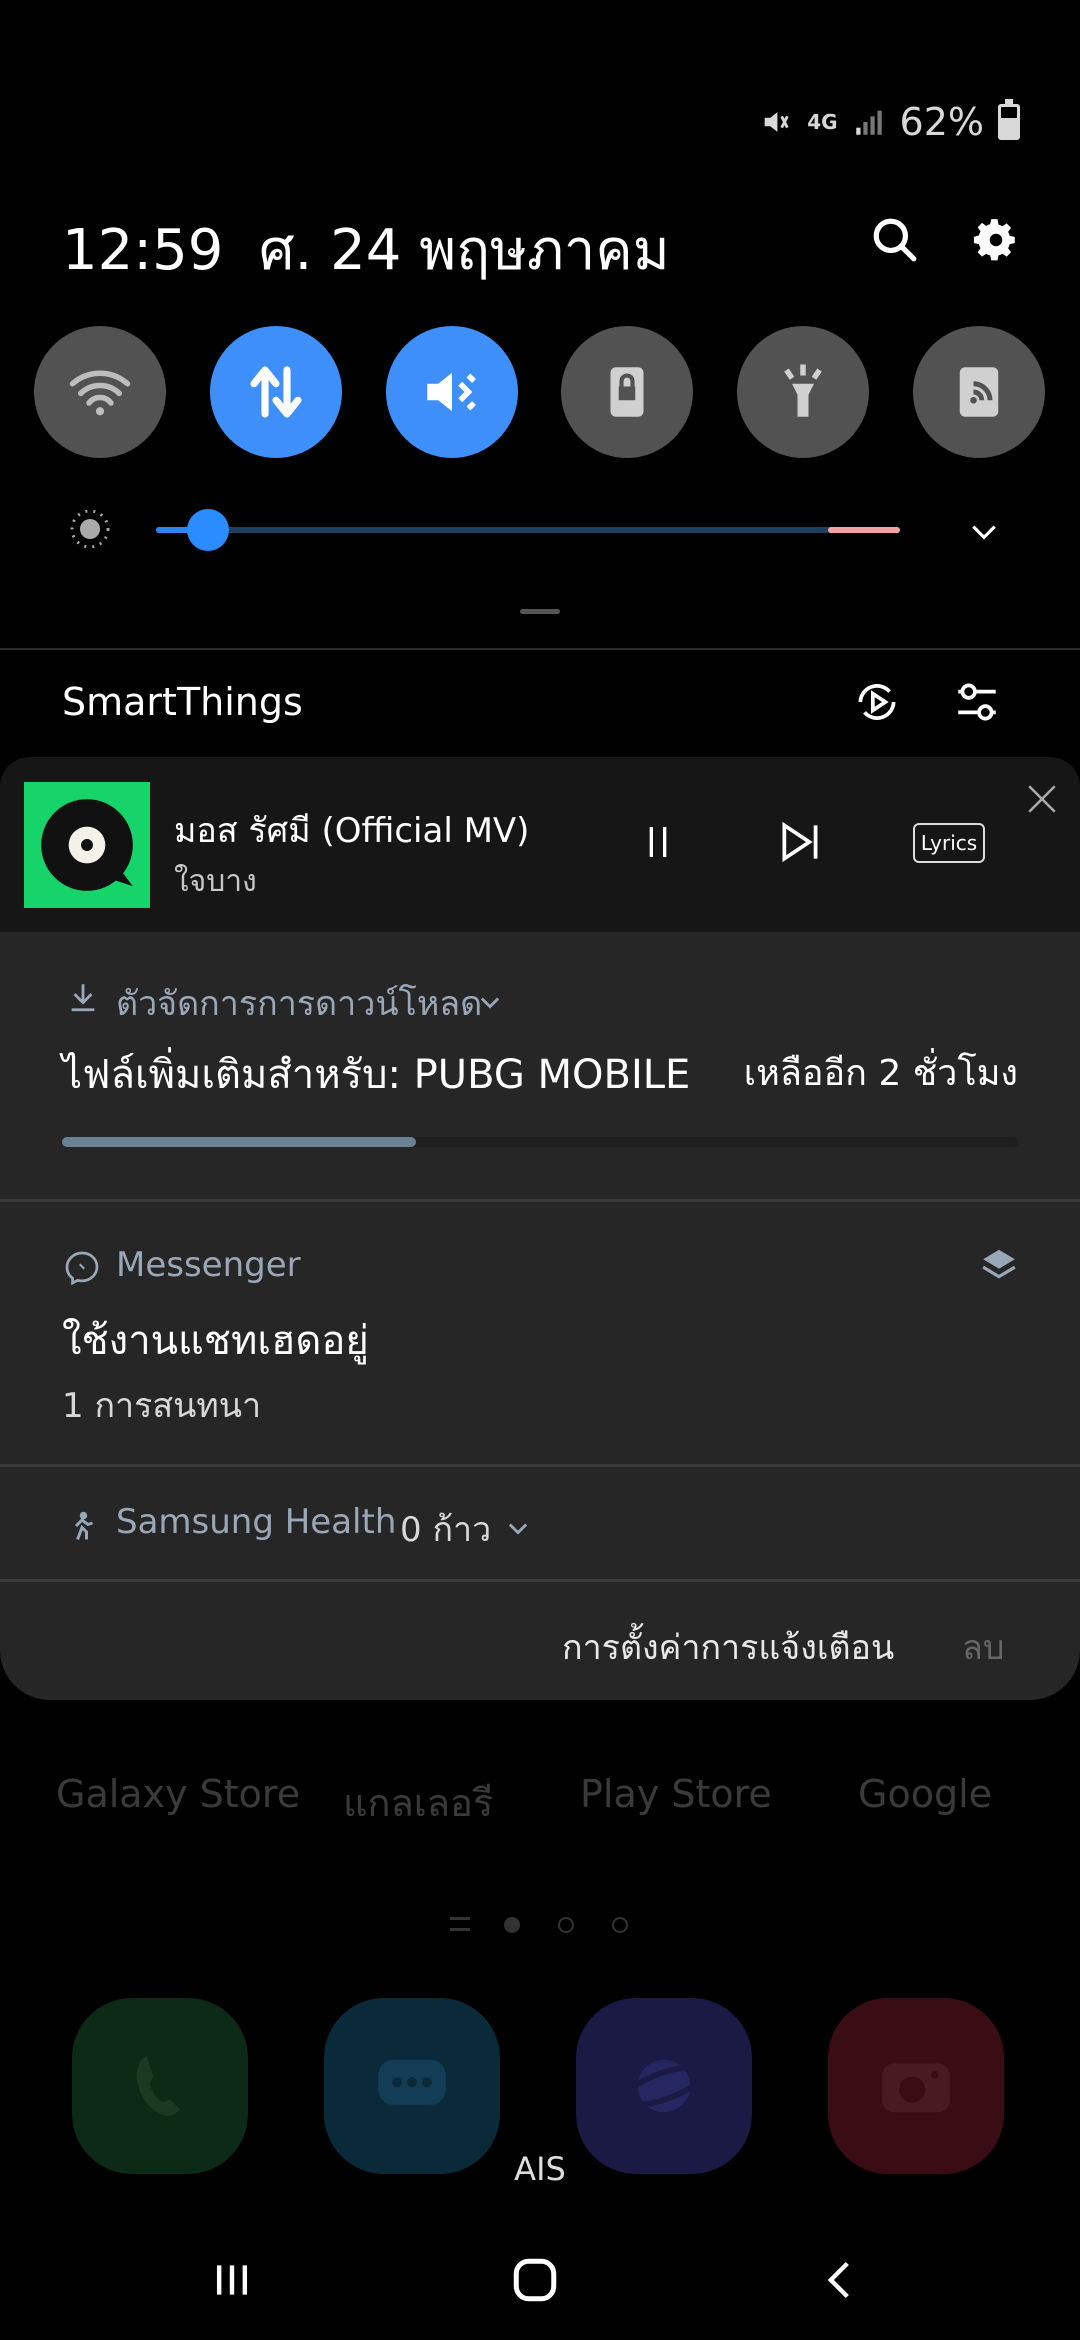 The image size is (1080, 2340). I want to click on data-transfer-icon, so click(276, 392).